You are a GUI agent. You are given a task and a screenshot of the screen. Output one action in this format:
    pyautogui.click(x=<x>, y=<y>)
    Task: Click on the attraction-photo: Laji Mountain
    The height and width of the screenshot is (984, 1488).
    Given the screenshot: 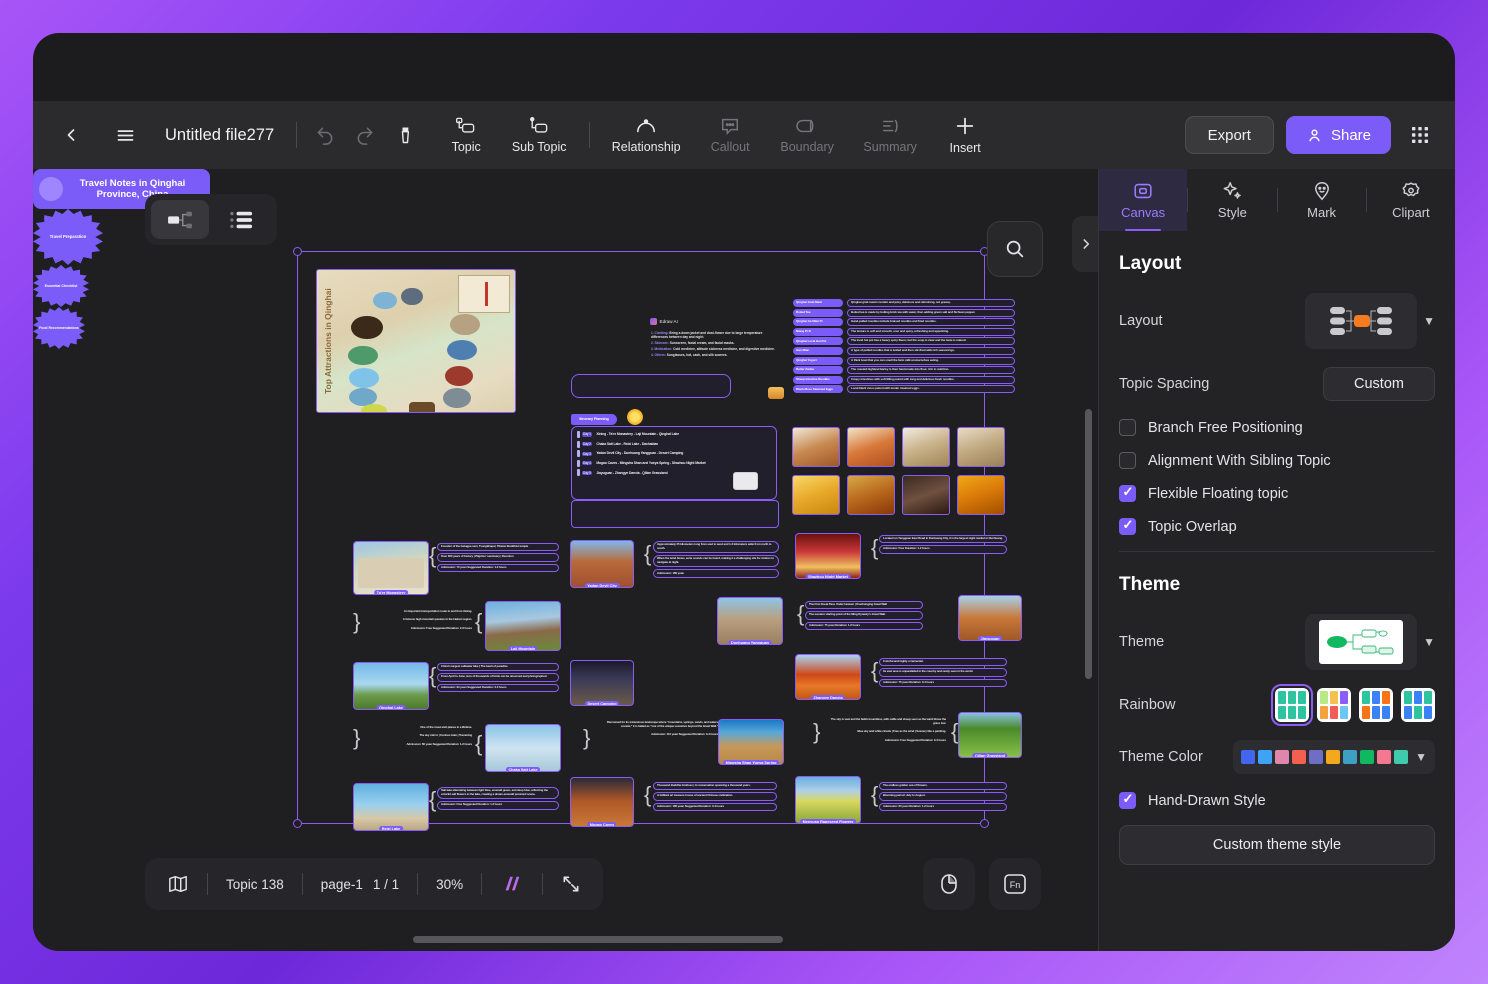 What is the action you would take?
    pyautogui.click(x=523, y=626)
    